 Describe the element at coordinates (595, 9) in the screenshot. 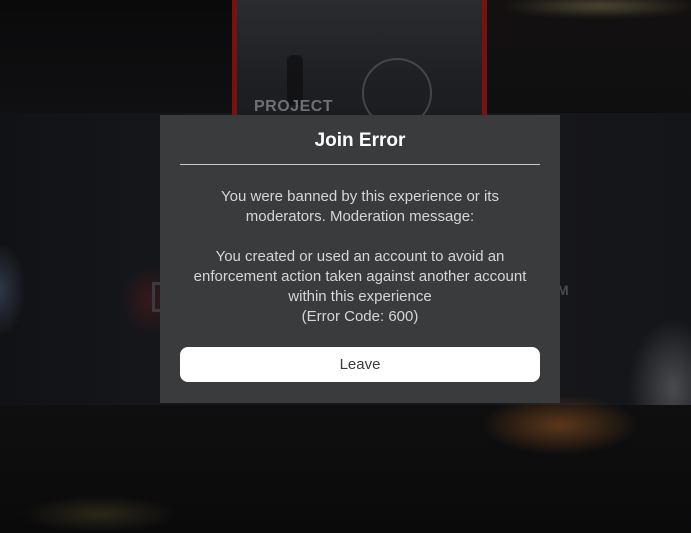

I see `background-glow` at that location.